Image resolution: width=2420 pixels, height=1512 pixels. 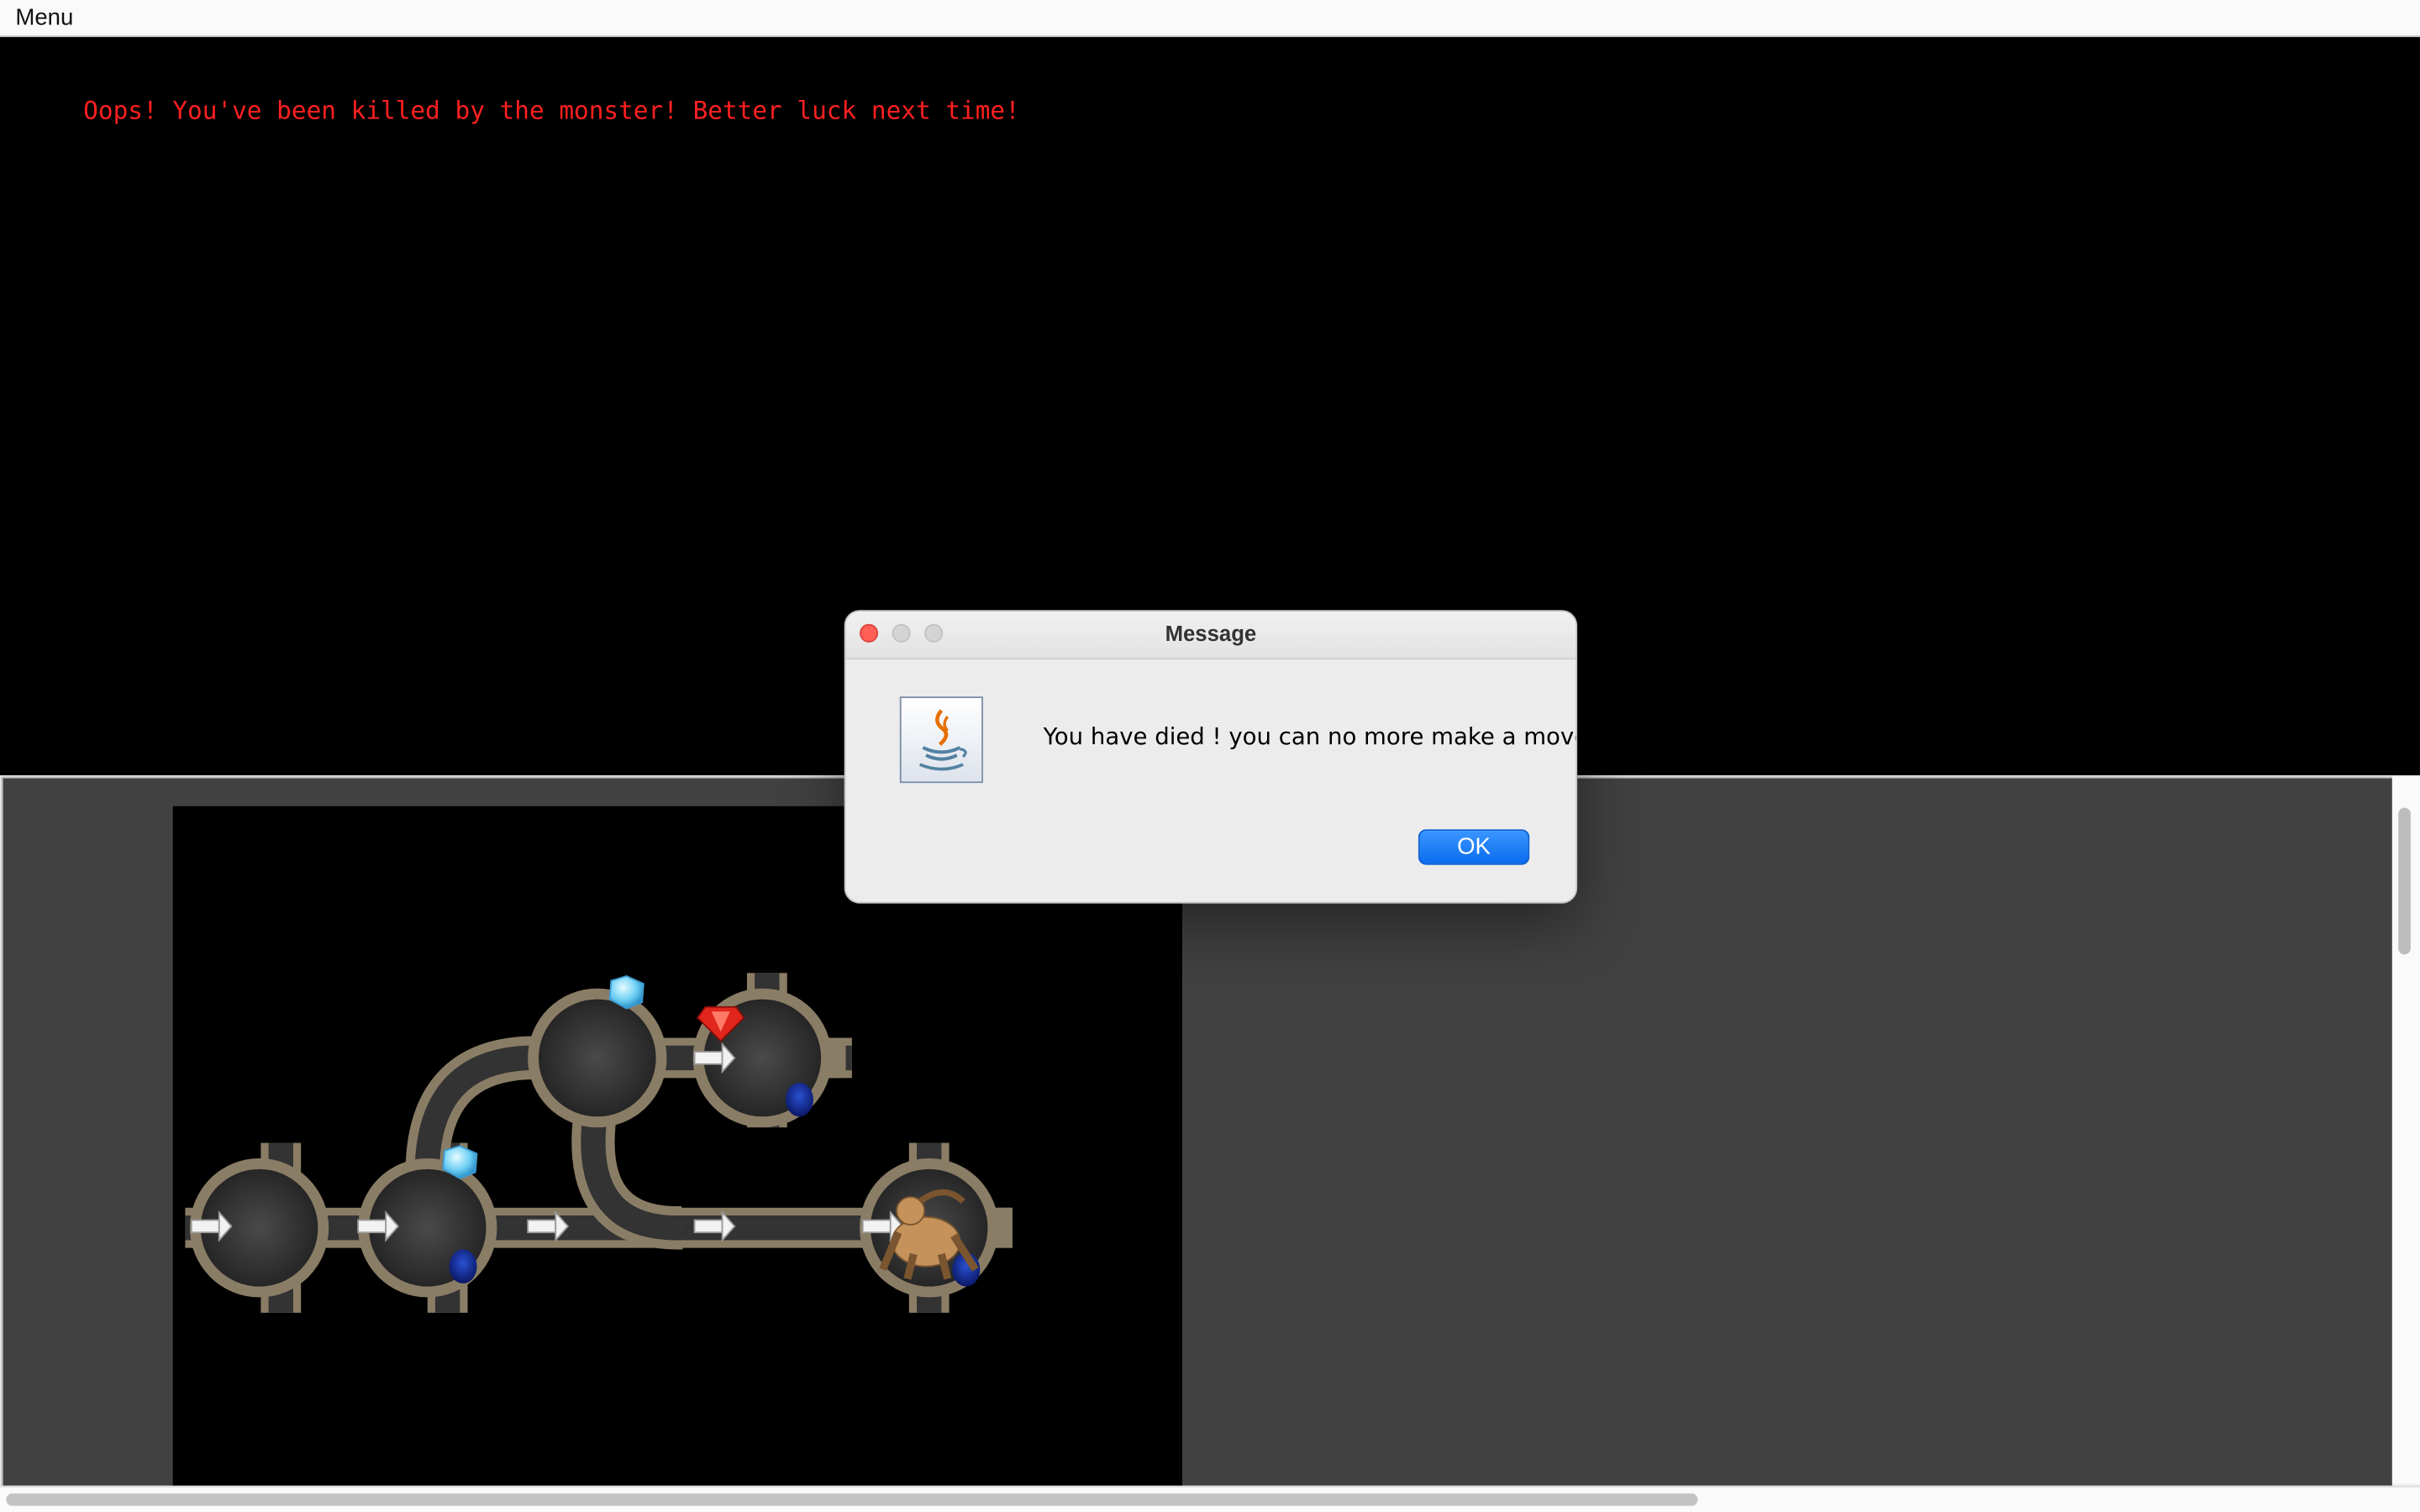 What do you see at coordinates (941, 740) in the screenshot?
I see `java-coffee-icon` at bounding box center [941, 740].